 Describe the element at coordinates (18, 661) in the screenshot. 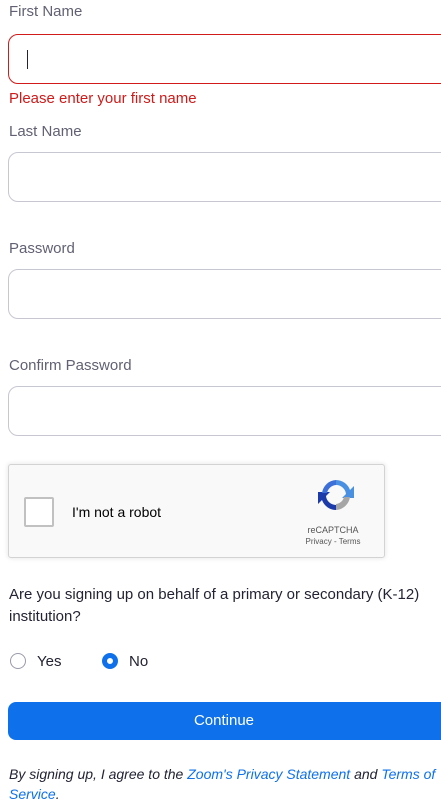

I see `yes-radio` at that location.